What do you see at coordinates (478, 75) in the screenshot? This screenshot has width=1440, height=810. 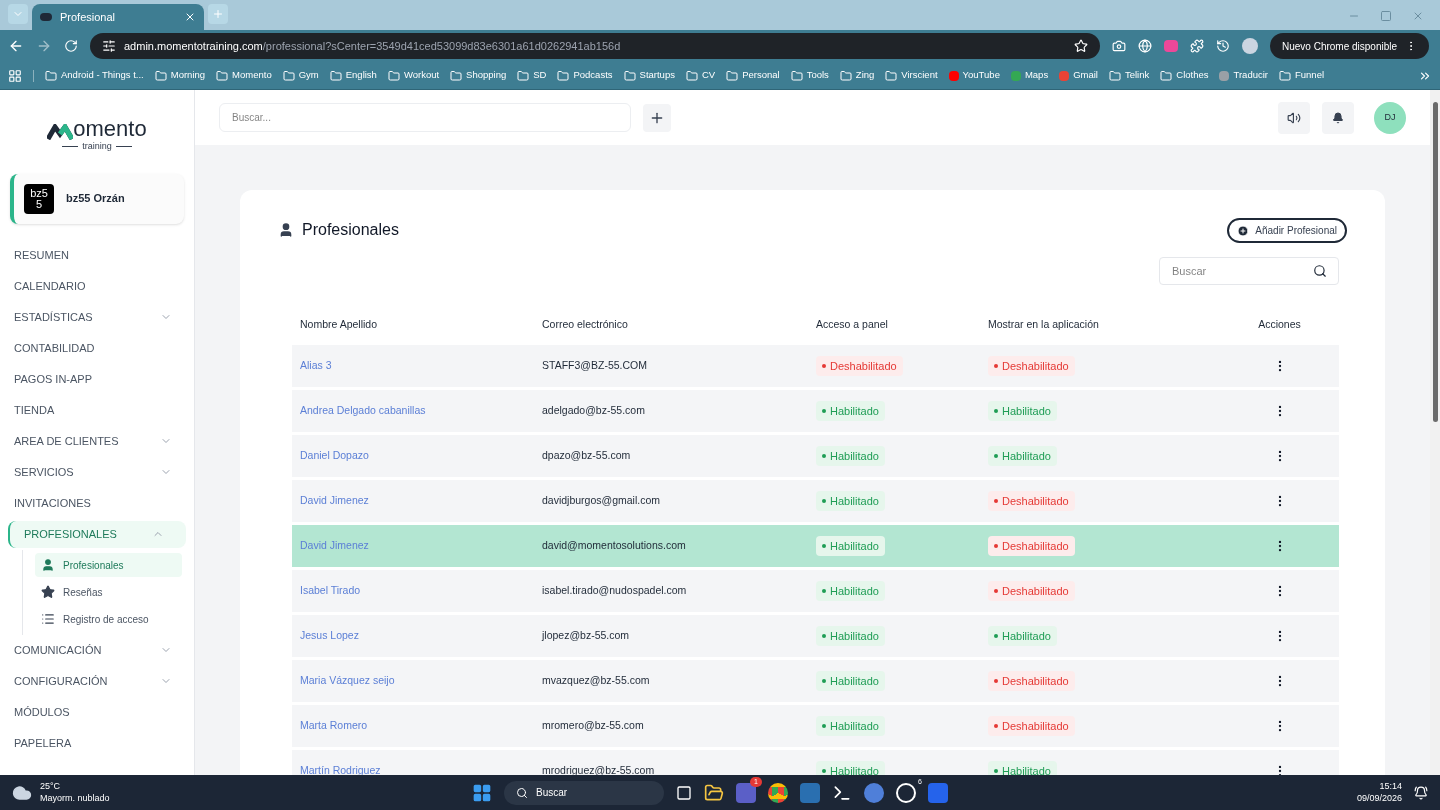 I see `bookmark: Shopping` at bounding box center [478, 75].